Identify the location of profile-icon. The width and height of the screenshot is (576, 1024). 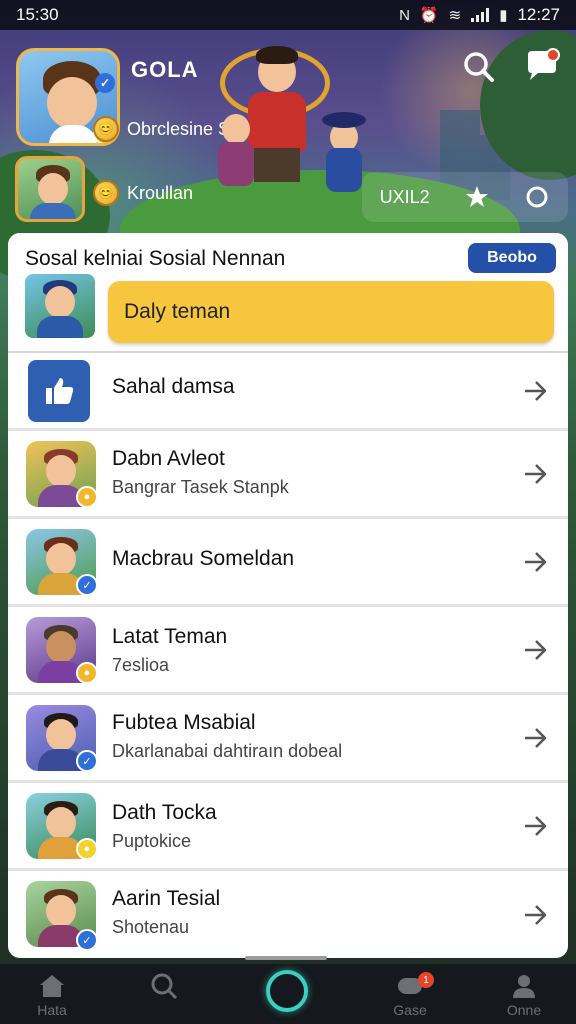
(524, 986).